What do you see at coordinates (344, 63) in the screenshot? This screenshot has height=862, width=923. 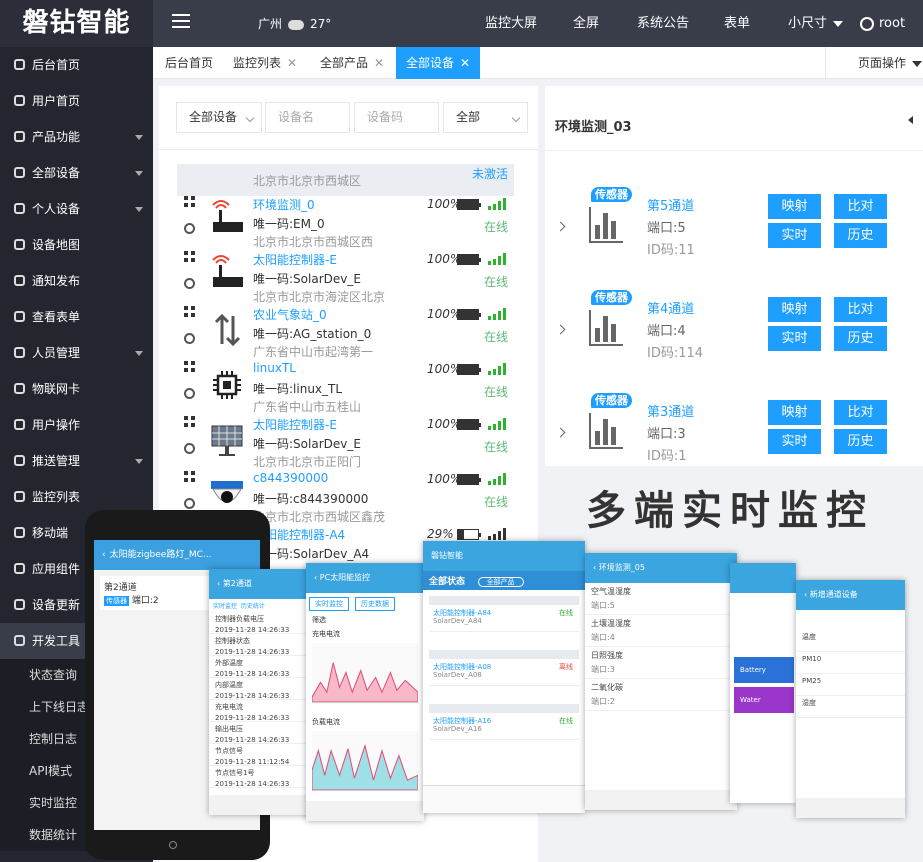 I see `tab-label: 全部产品` at bounding box center [344, 63].